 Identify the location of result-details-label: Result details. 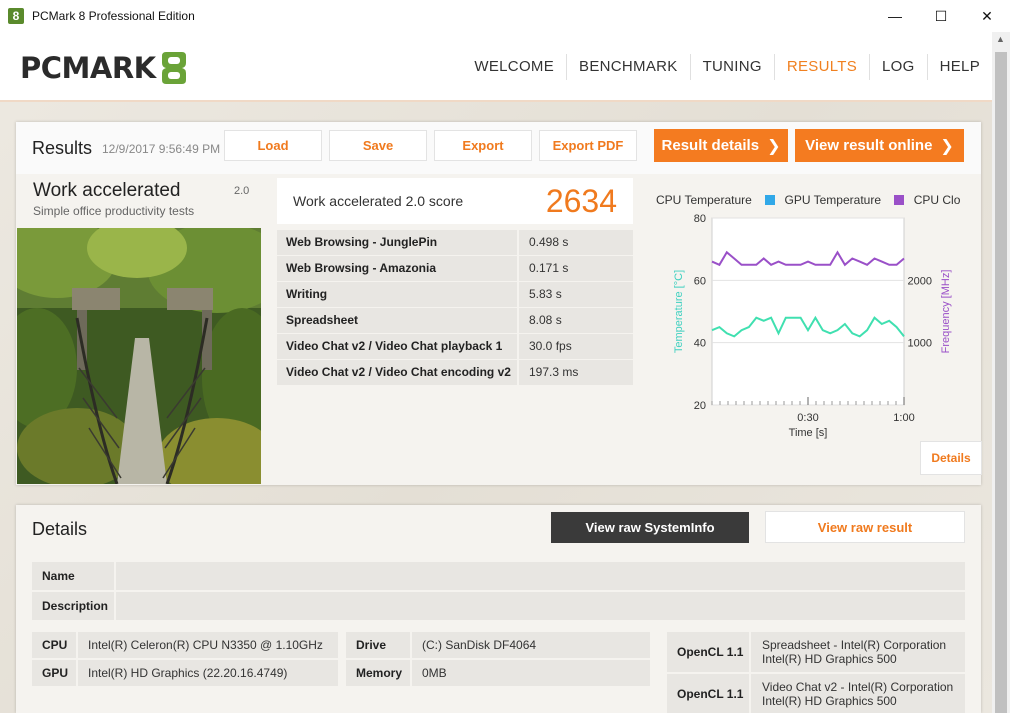
(710, 145).